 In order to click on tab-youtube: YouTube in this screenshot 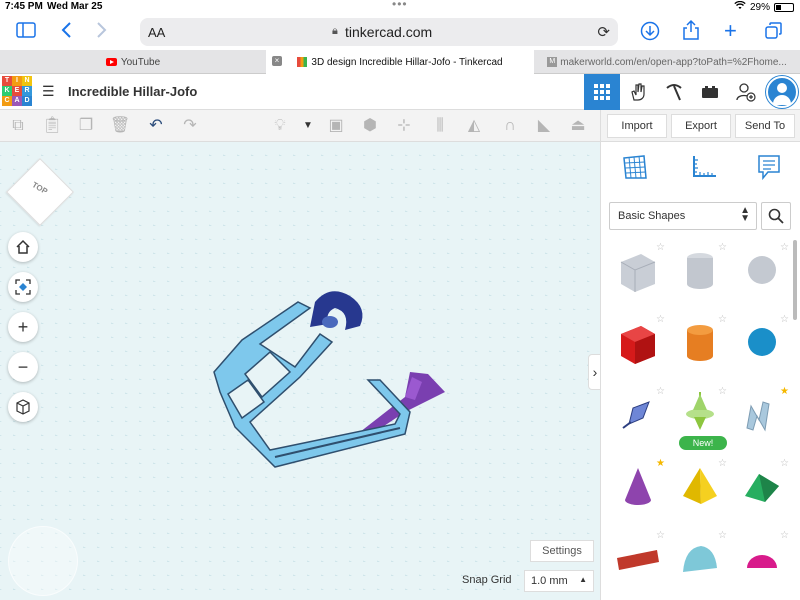, I will do `click(133, 62)`.